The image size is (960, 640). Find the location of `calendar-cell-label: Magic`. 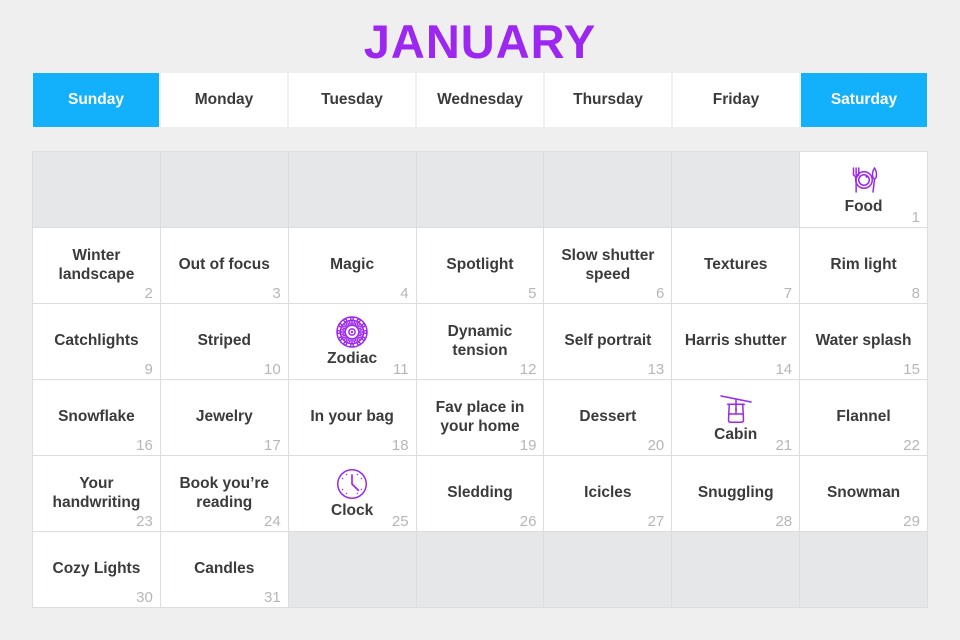

calendar-cell-label: Magic is located at coordinates (352, 265).